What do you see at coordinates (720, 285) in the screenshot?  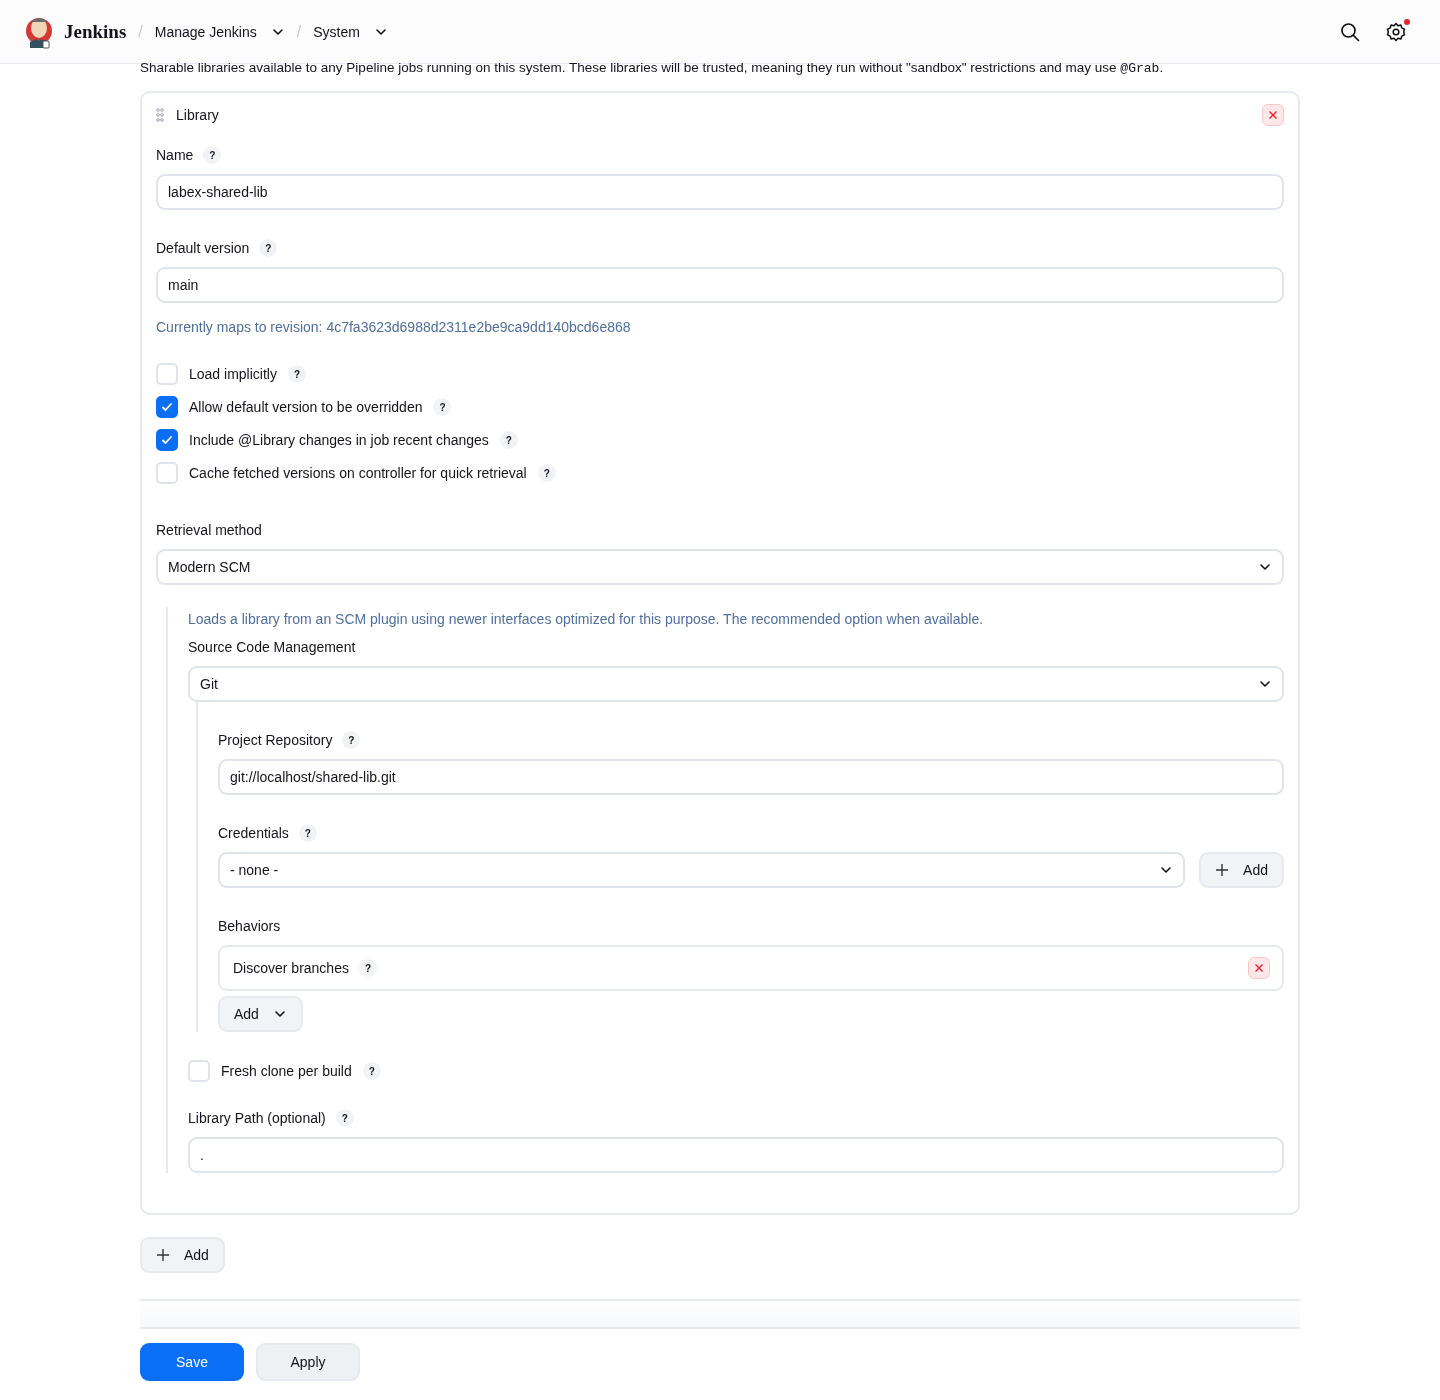 I see `default-version-field: main` at bounding box center [720, 285].